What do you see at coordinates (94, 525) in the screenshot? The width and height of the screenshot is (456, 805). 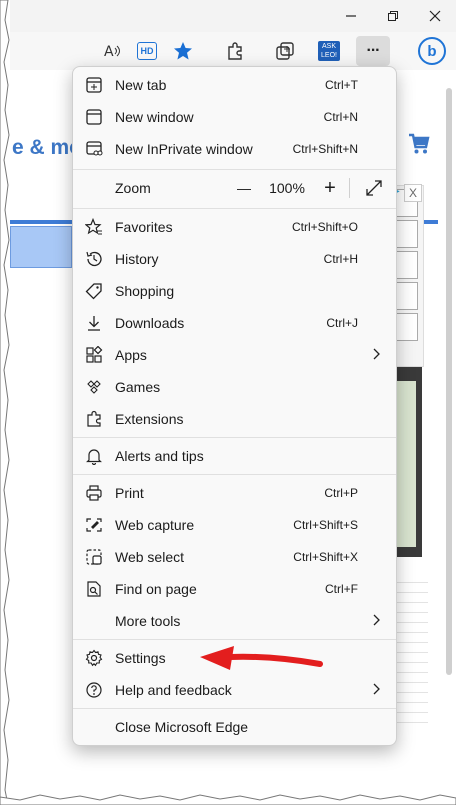 I see `web-capture-icon` at bounding box center [94, 525].